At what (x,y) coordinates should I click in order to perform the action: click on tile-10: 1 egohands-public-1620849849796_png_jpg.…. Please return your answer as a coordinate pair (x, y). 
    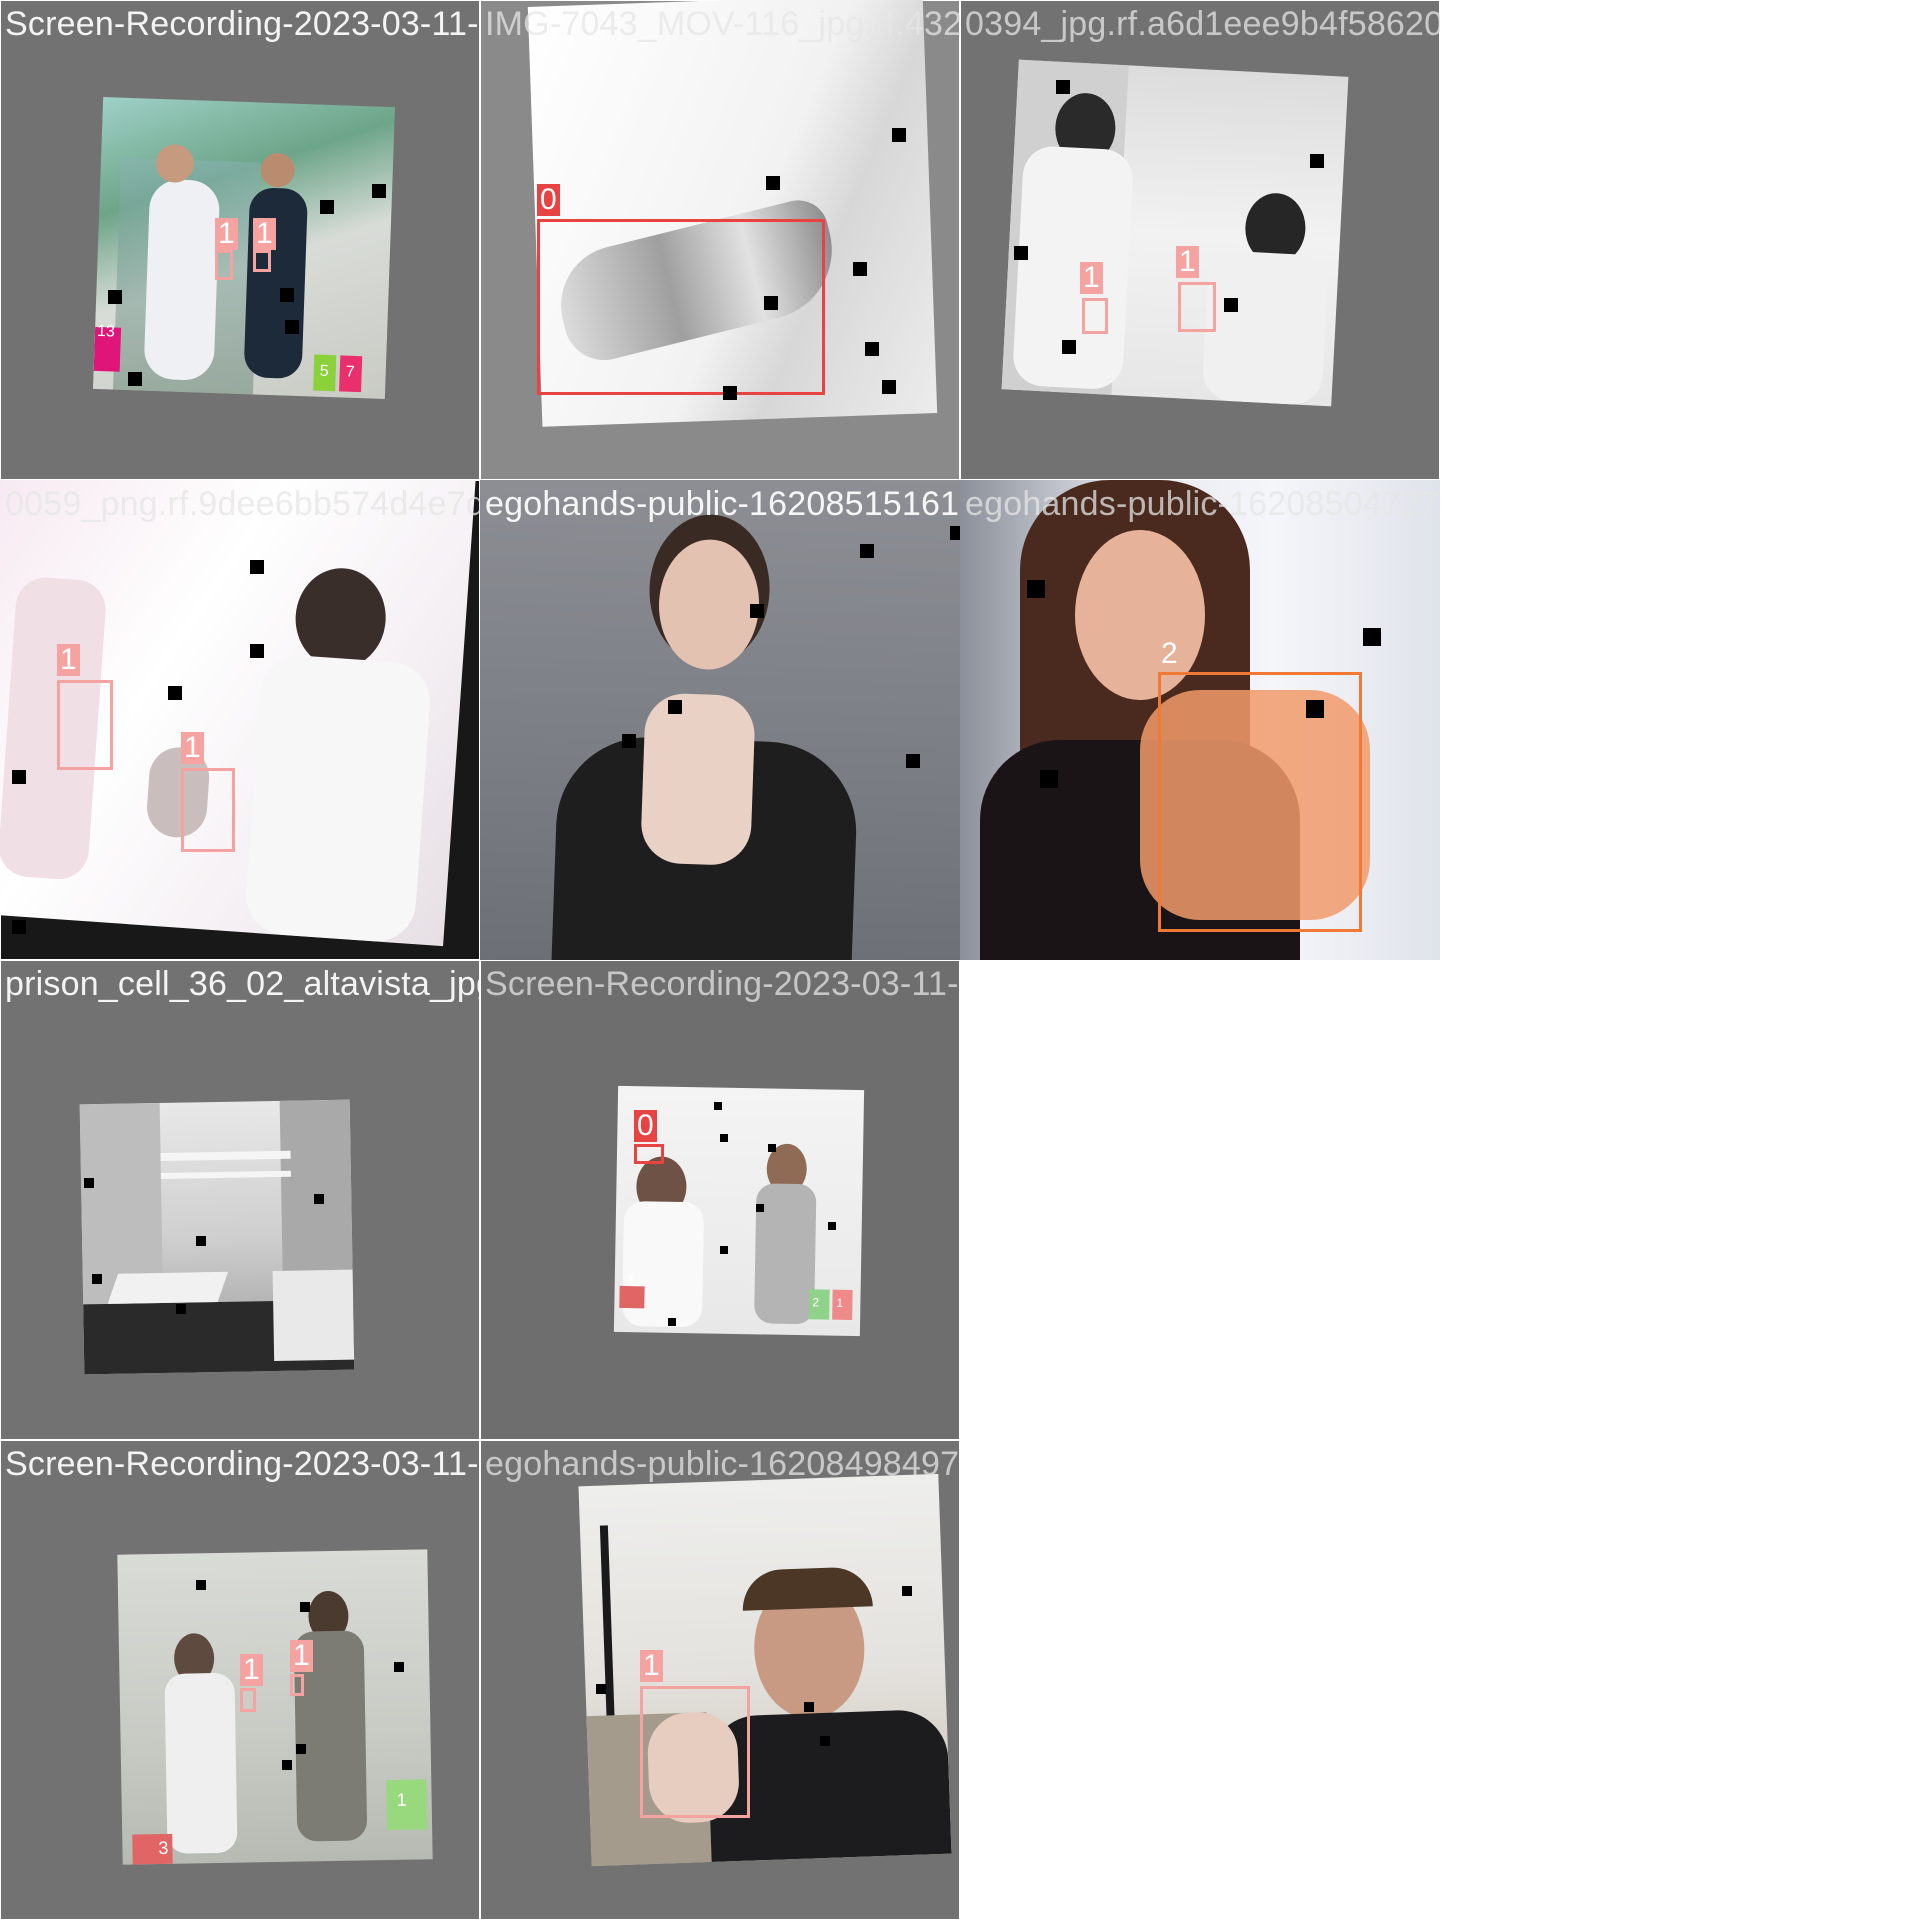
    Looking at the image, I should click on (720, 1680).